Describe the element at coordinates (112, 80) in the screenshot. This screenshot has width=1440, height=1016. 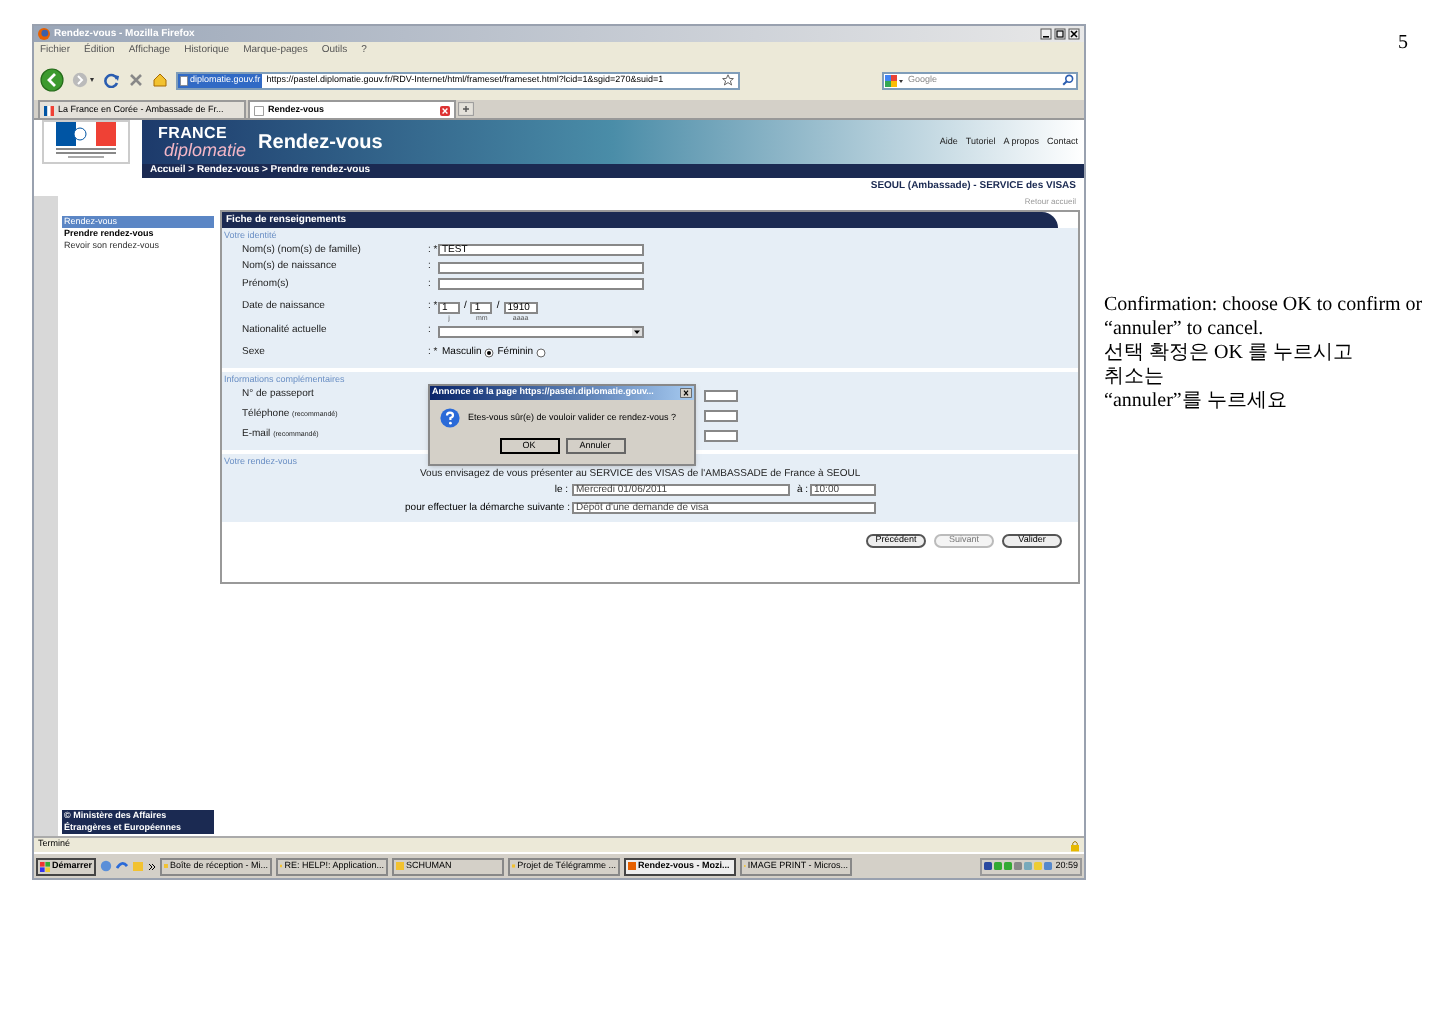
I see `reload-icon` at that location.